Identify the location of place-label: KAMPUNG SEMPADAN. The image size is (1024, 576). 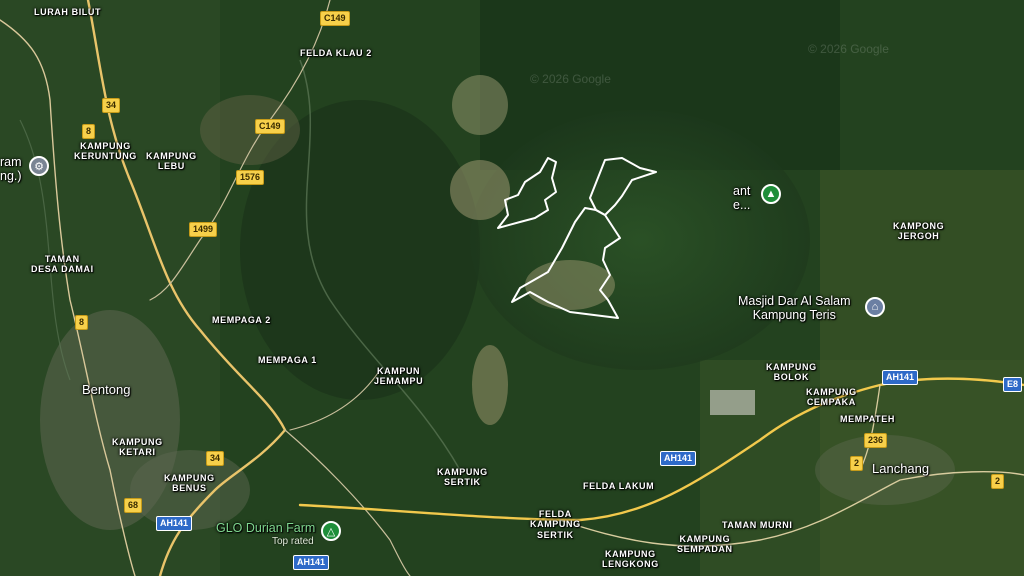
(705, 544).